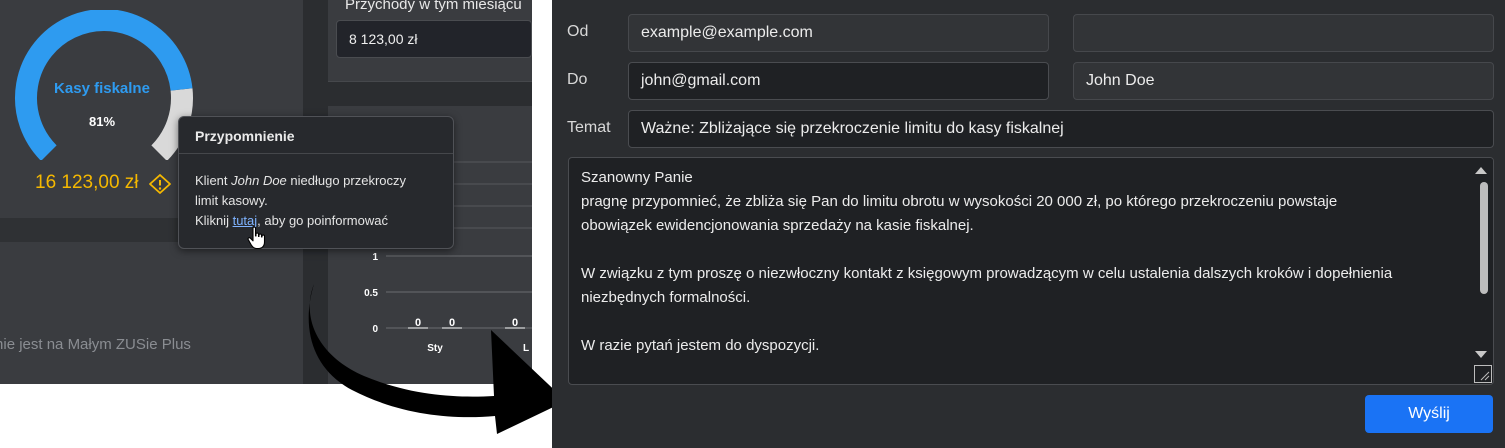 The width and height of the screenshot is (1505, 448). Describe the element at coordinates (589, 127) in the screenshot. I see `subject-label: Temat` at that location.